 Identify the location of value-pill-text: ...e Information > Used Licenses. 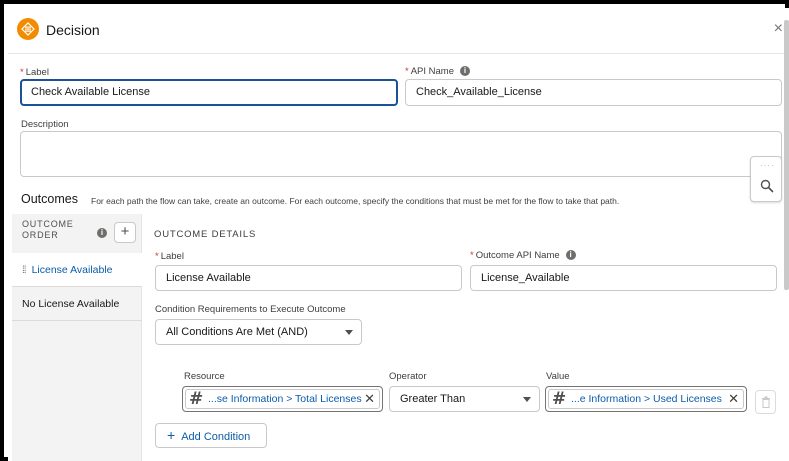
(646, 399).